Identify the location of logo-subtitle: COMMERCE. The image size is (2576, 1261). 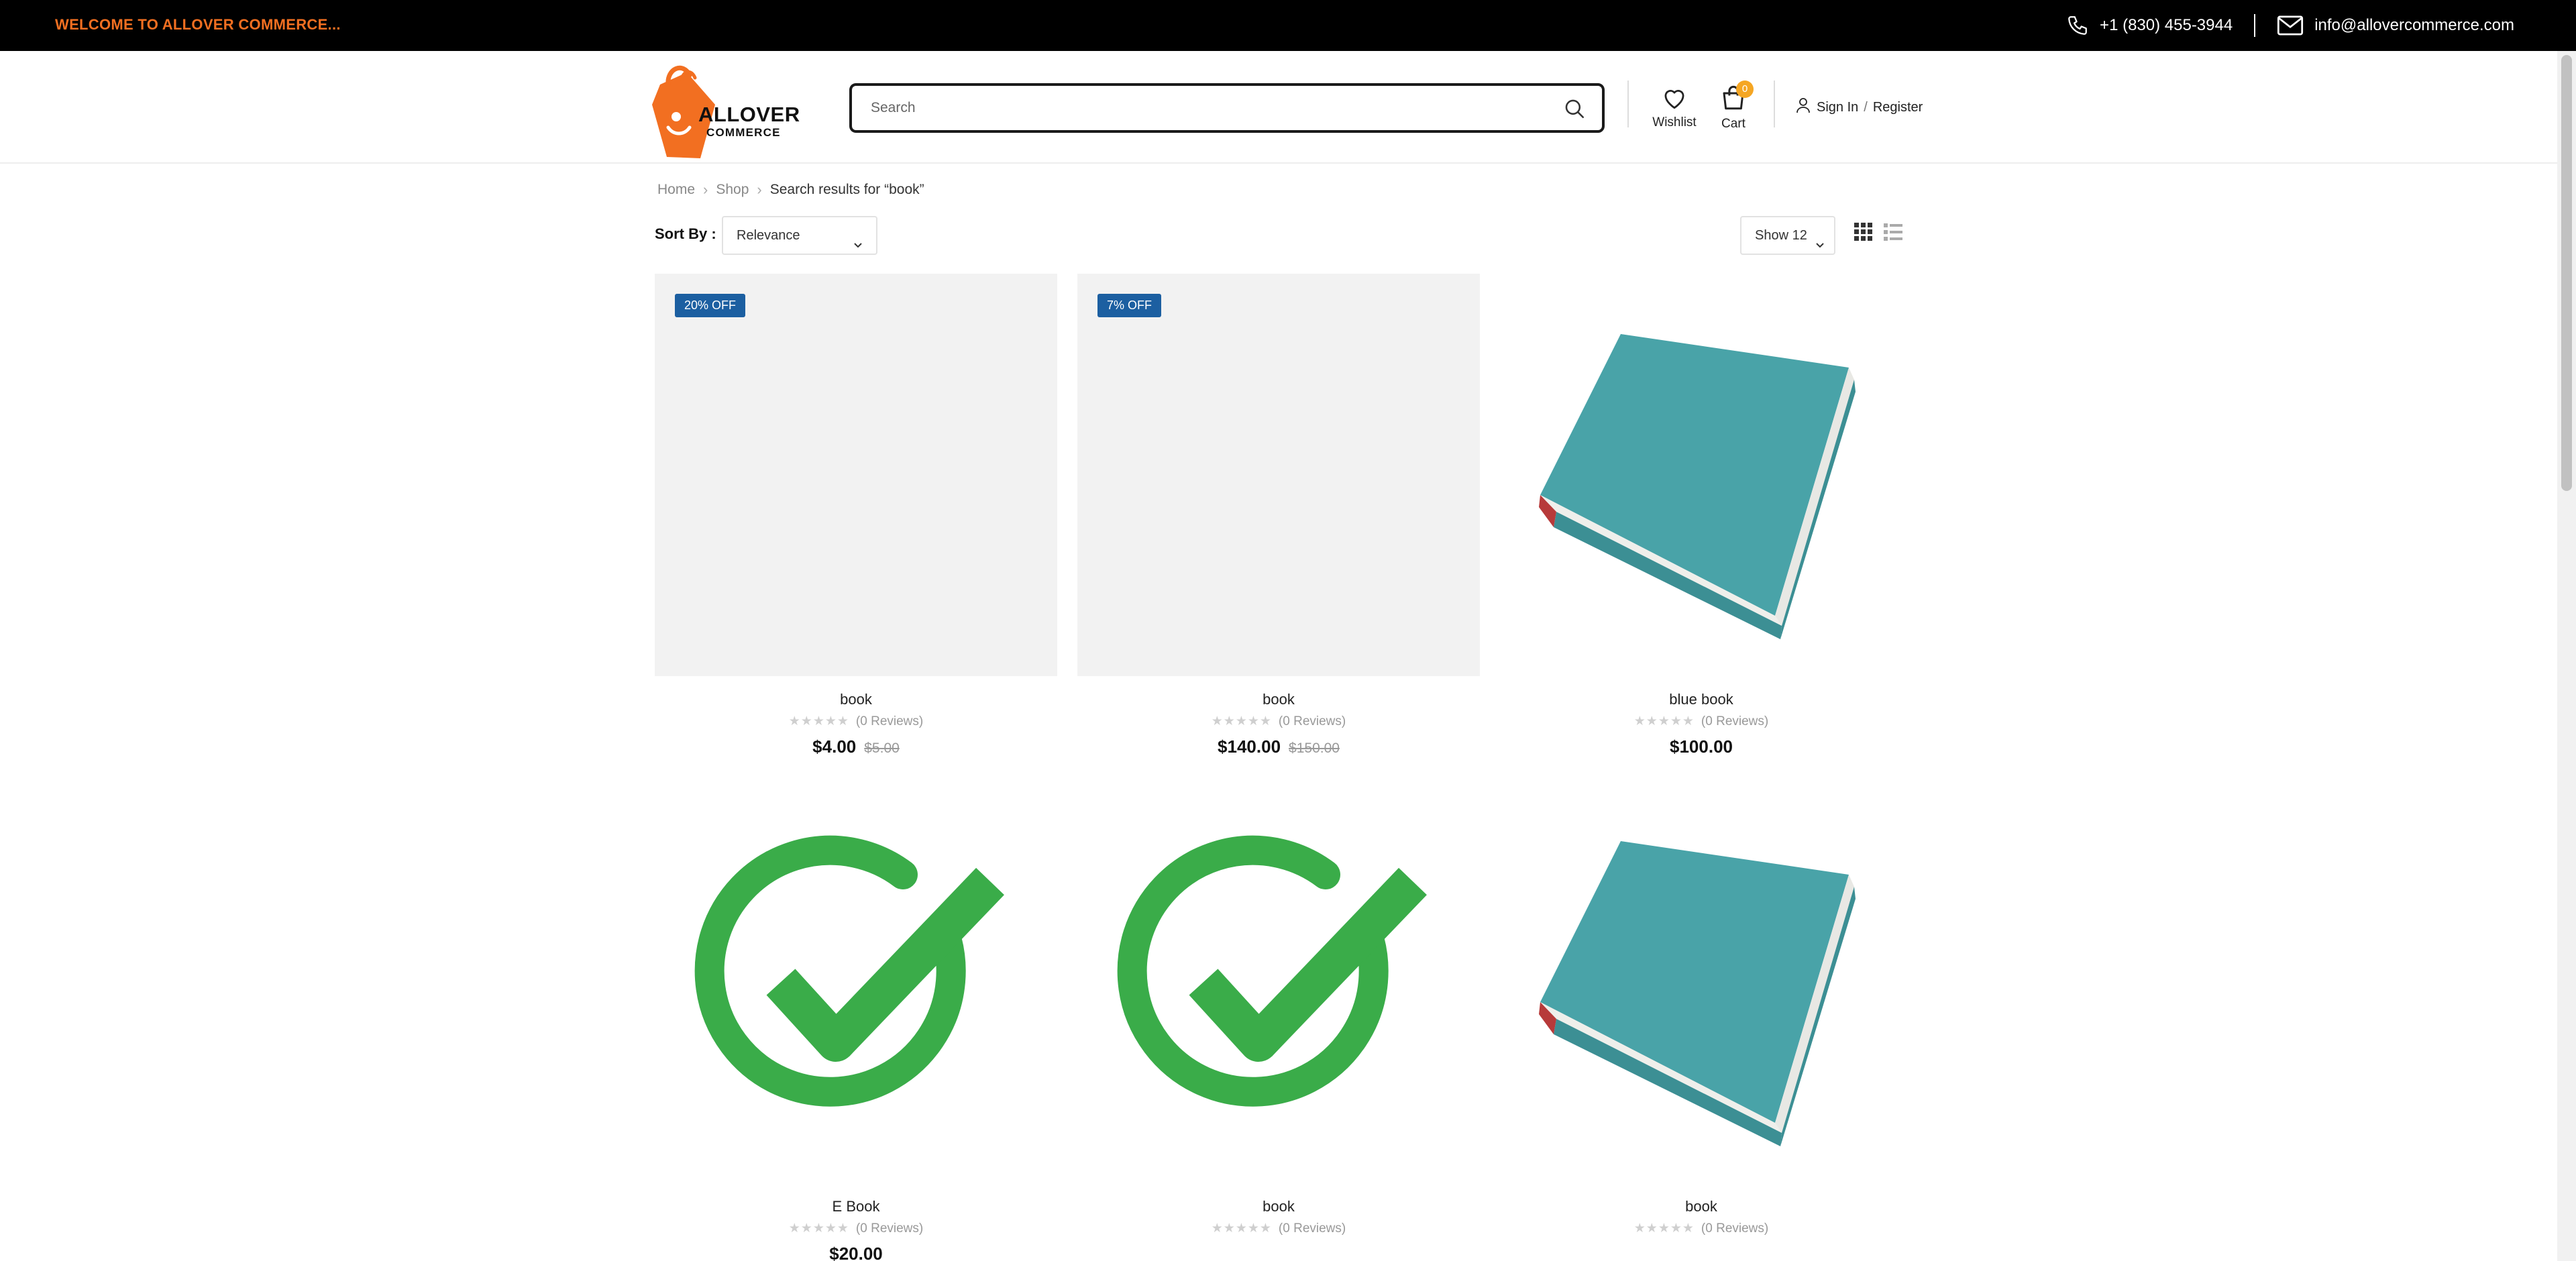
(743, 132).